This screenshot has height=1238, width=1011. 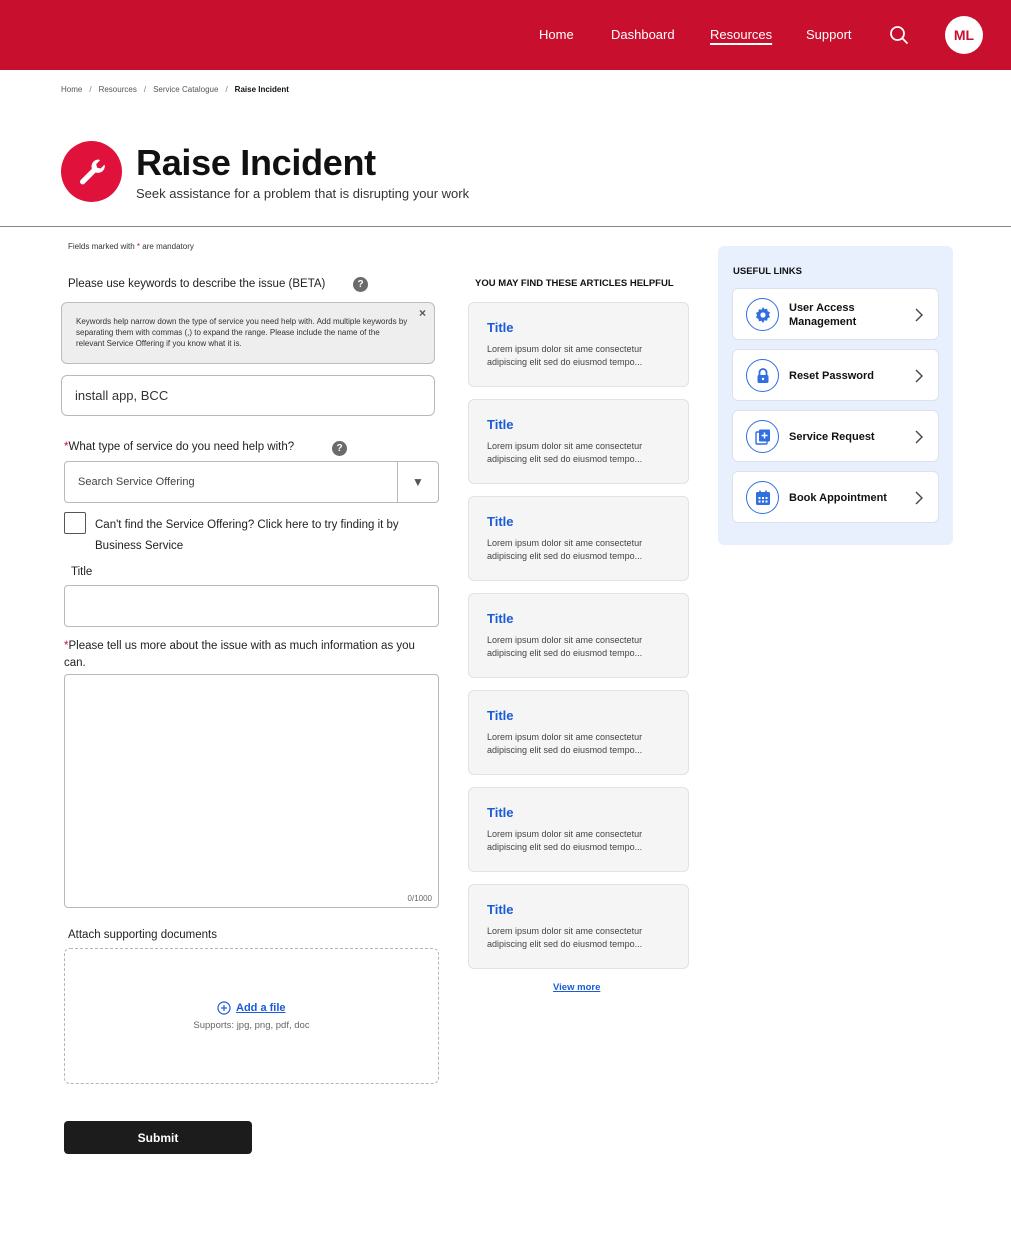 I want to click on header-divider, so click(x=505, y=226).